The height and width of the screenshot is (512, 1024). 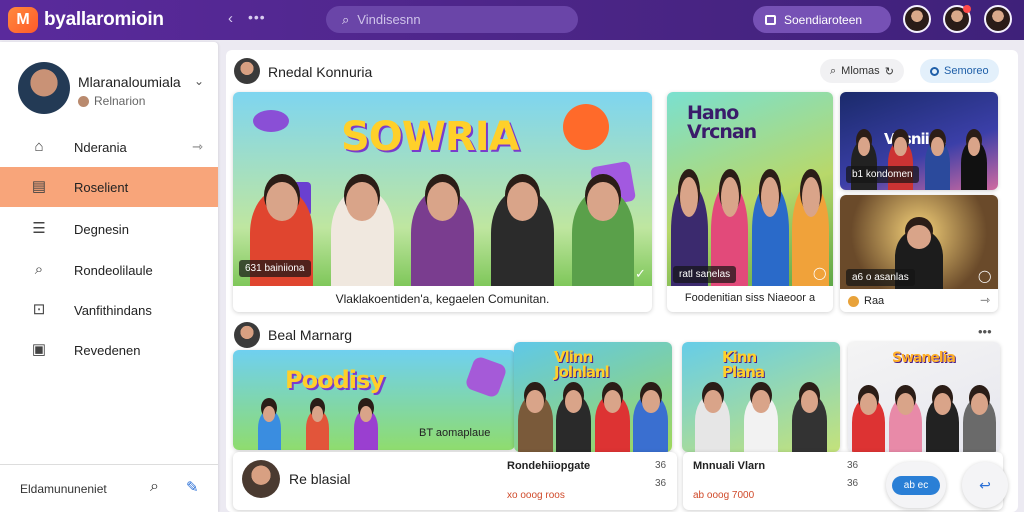 What do you see at coordinates (39, 349) in the screenshot?
I see `calendar-icon: ▣` at bounding box center [39, 349].